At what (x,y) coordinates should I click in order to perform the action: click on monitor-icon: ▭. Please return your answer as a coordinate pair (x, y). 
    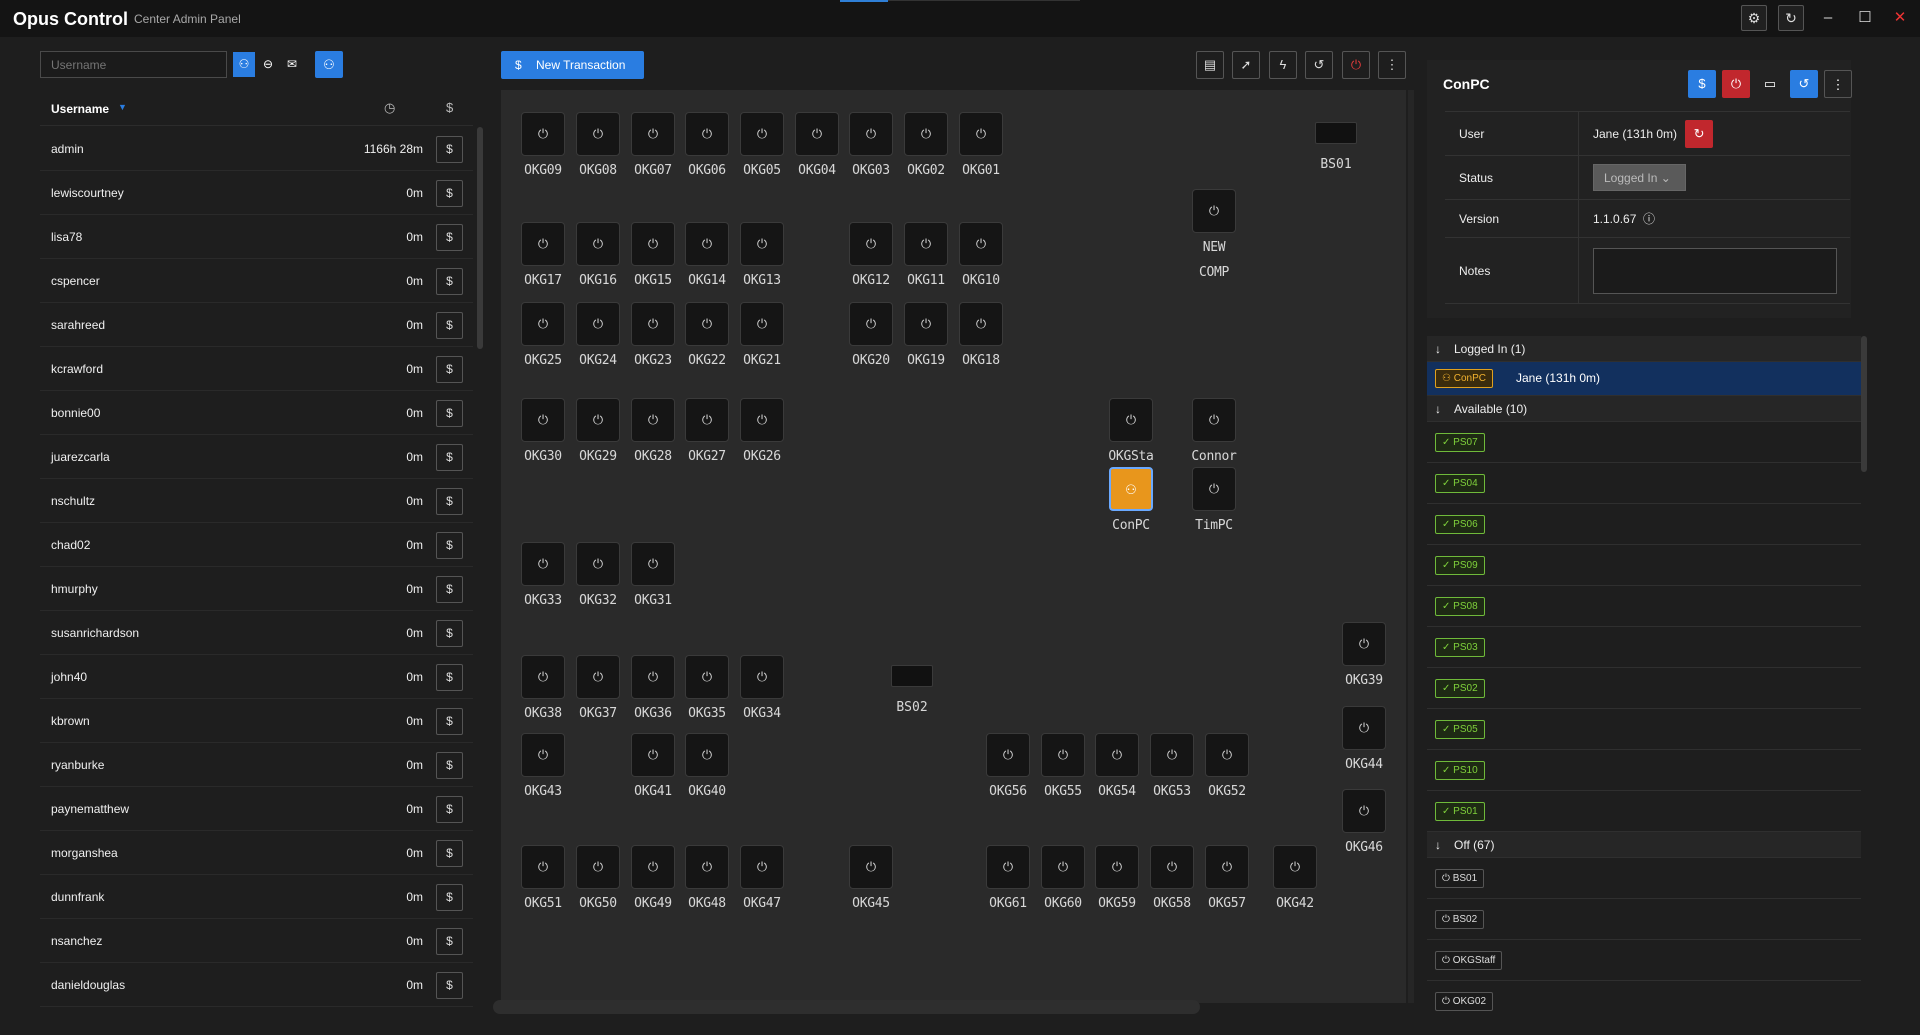
    Looking at the image, I should click on (1770, 84).